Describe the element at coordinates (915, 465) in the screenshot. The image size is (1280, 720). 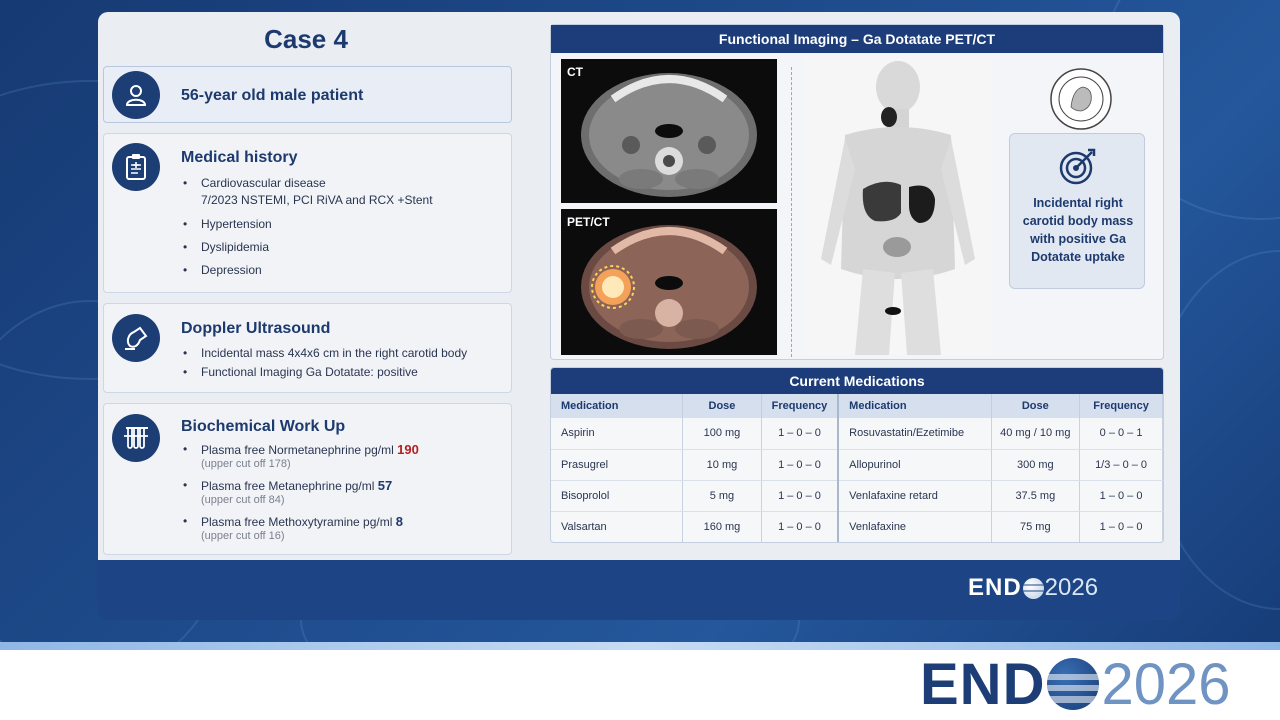
I see `table-cell: Allopurinol` at that location.